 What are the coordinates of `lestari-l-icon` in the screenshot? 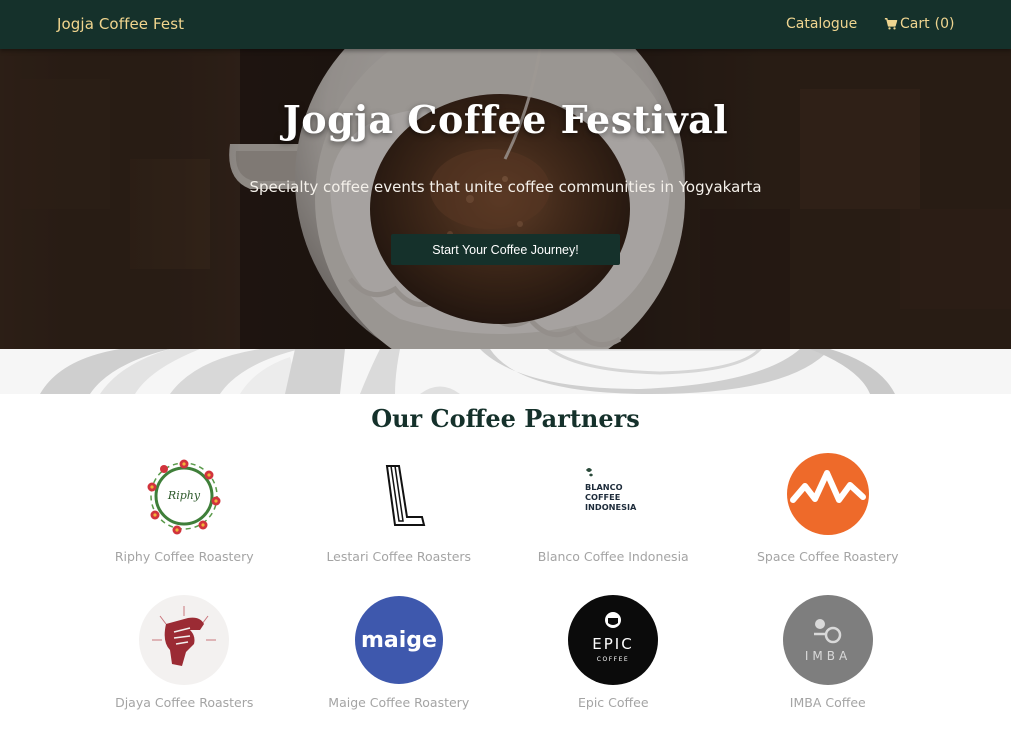 It's located at (398, 496).